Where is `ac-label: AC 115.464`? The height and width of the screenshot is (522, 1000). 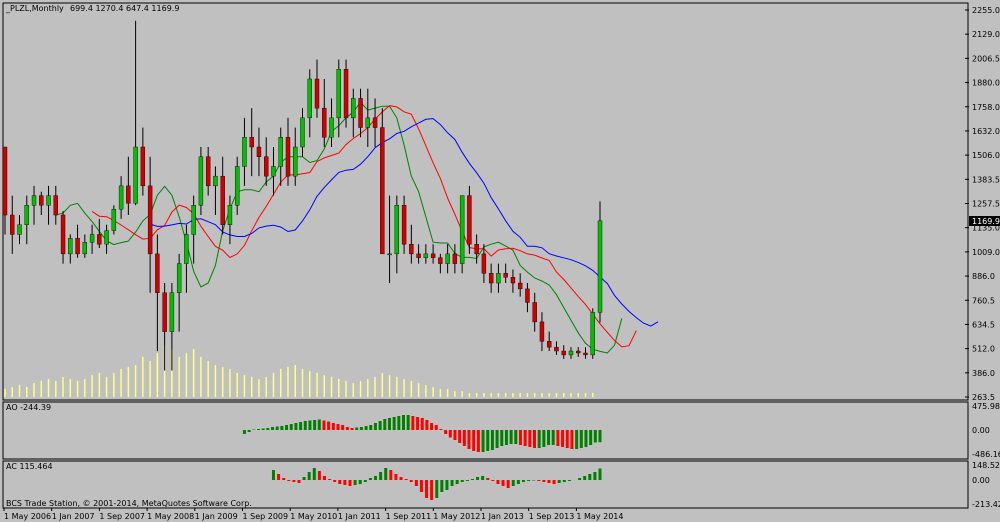
ac-label: AC 115.464 is located at coordinates (29, 466).